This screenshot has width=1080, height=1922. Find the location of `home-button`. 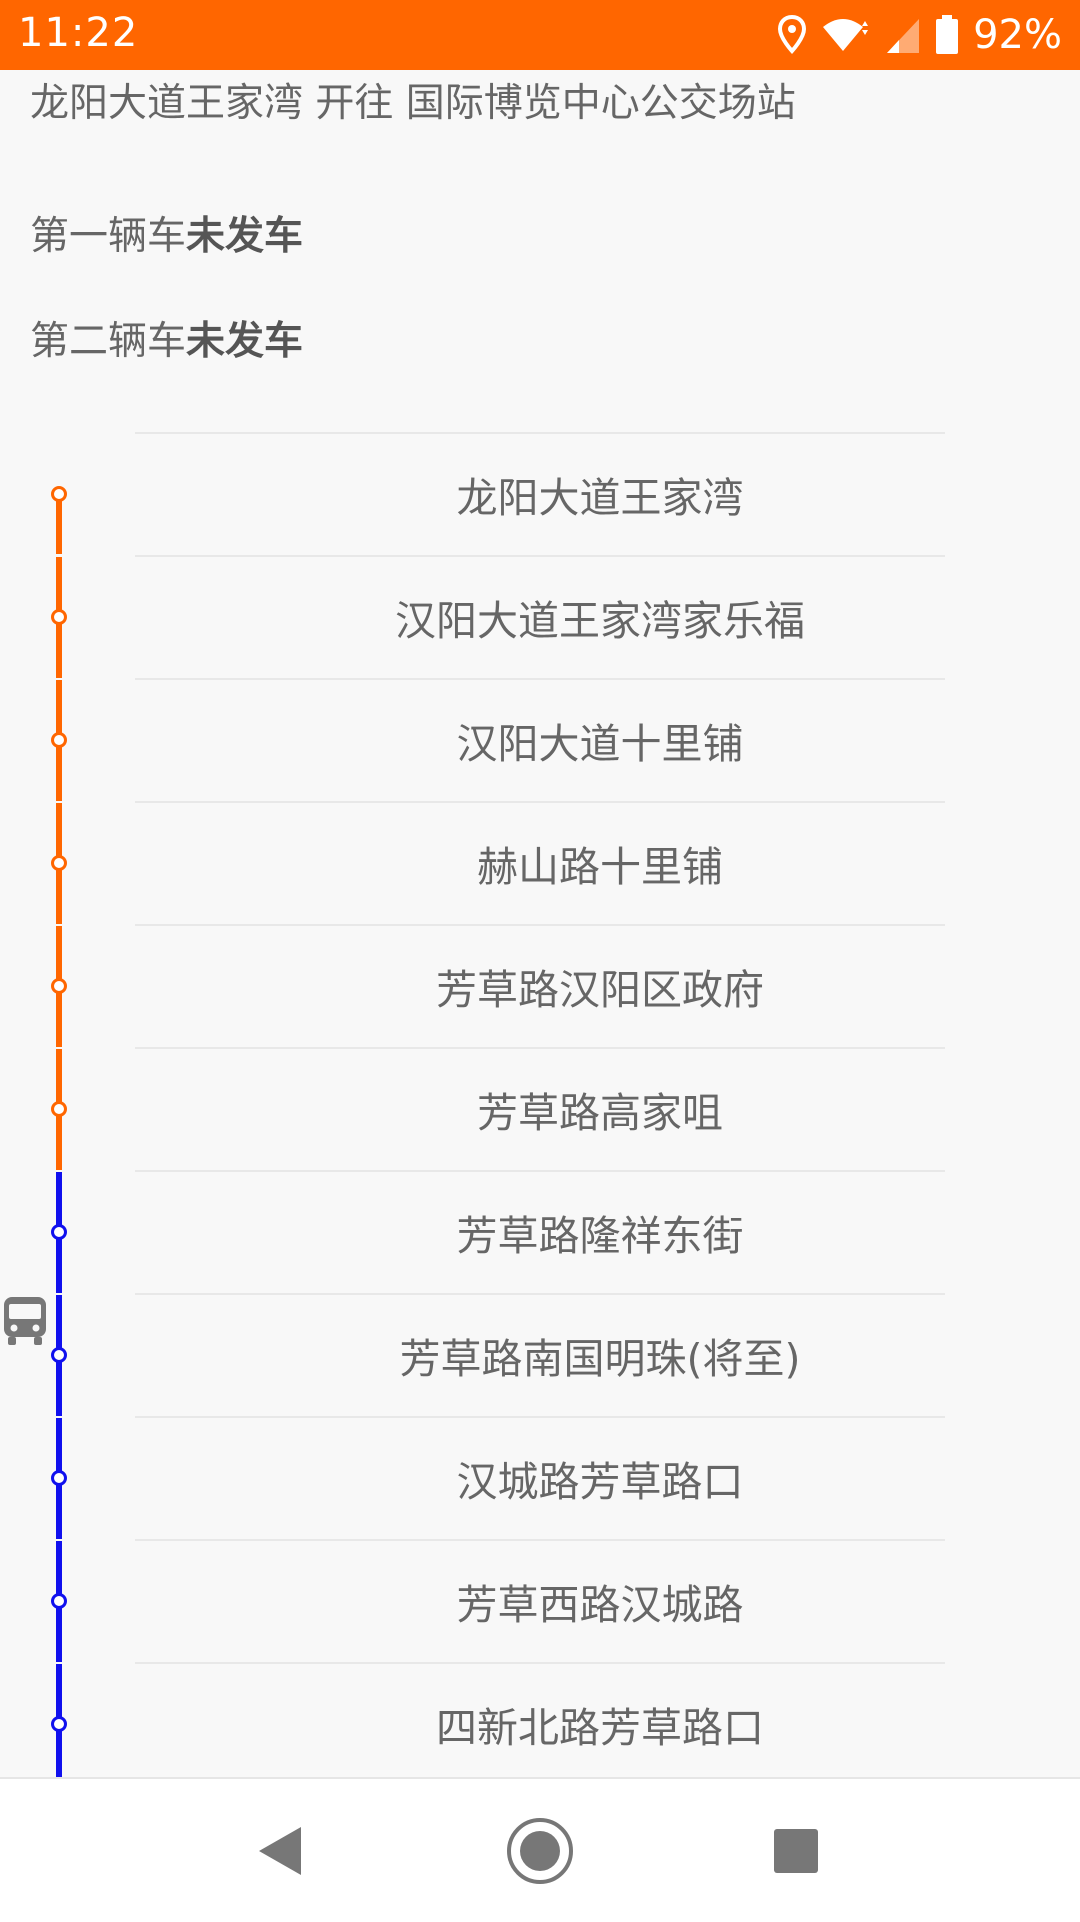

home-button is located at coordinates (540, 1850).